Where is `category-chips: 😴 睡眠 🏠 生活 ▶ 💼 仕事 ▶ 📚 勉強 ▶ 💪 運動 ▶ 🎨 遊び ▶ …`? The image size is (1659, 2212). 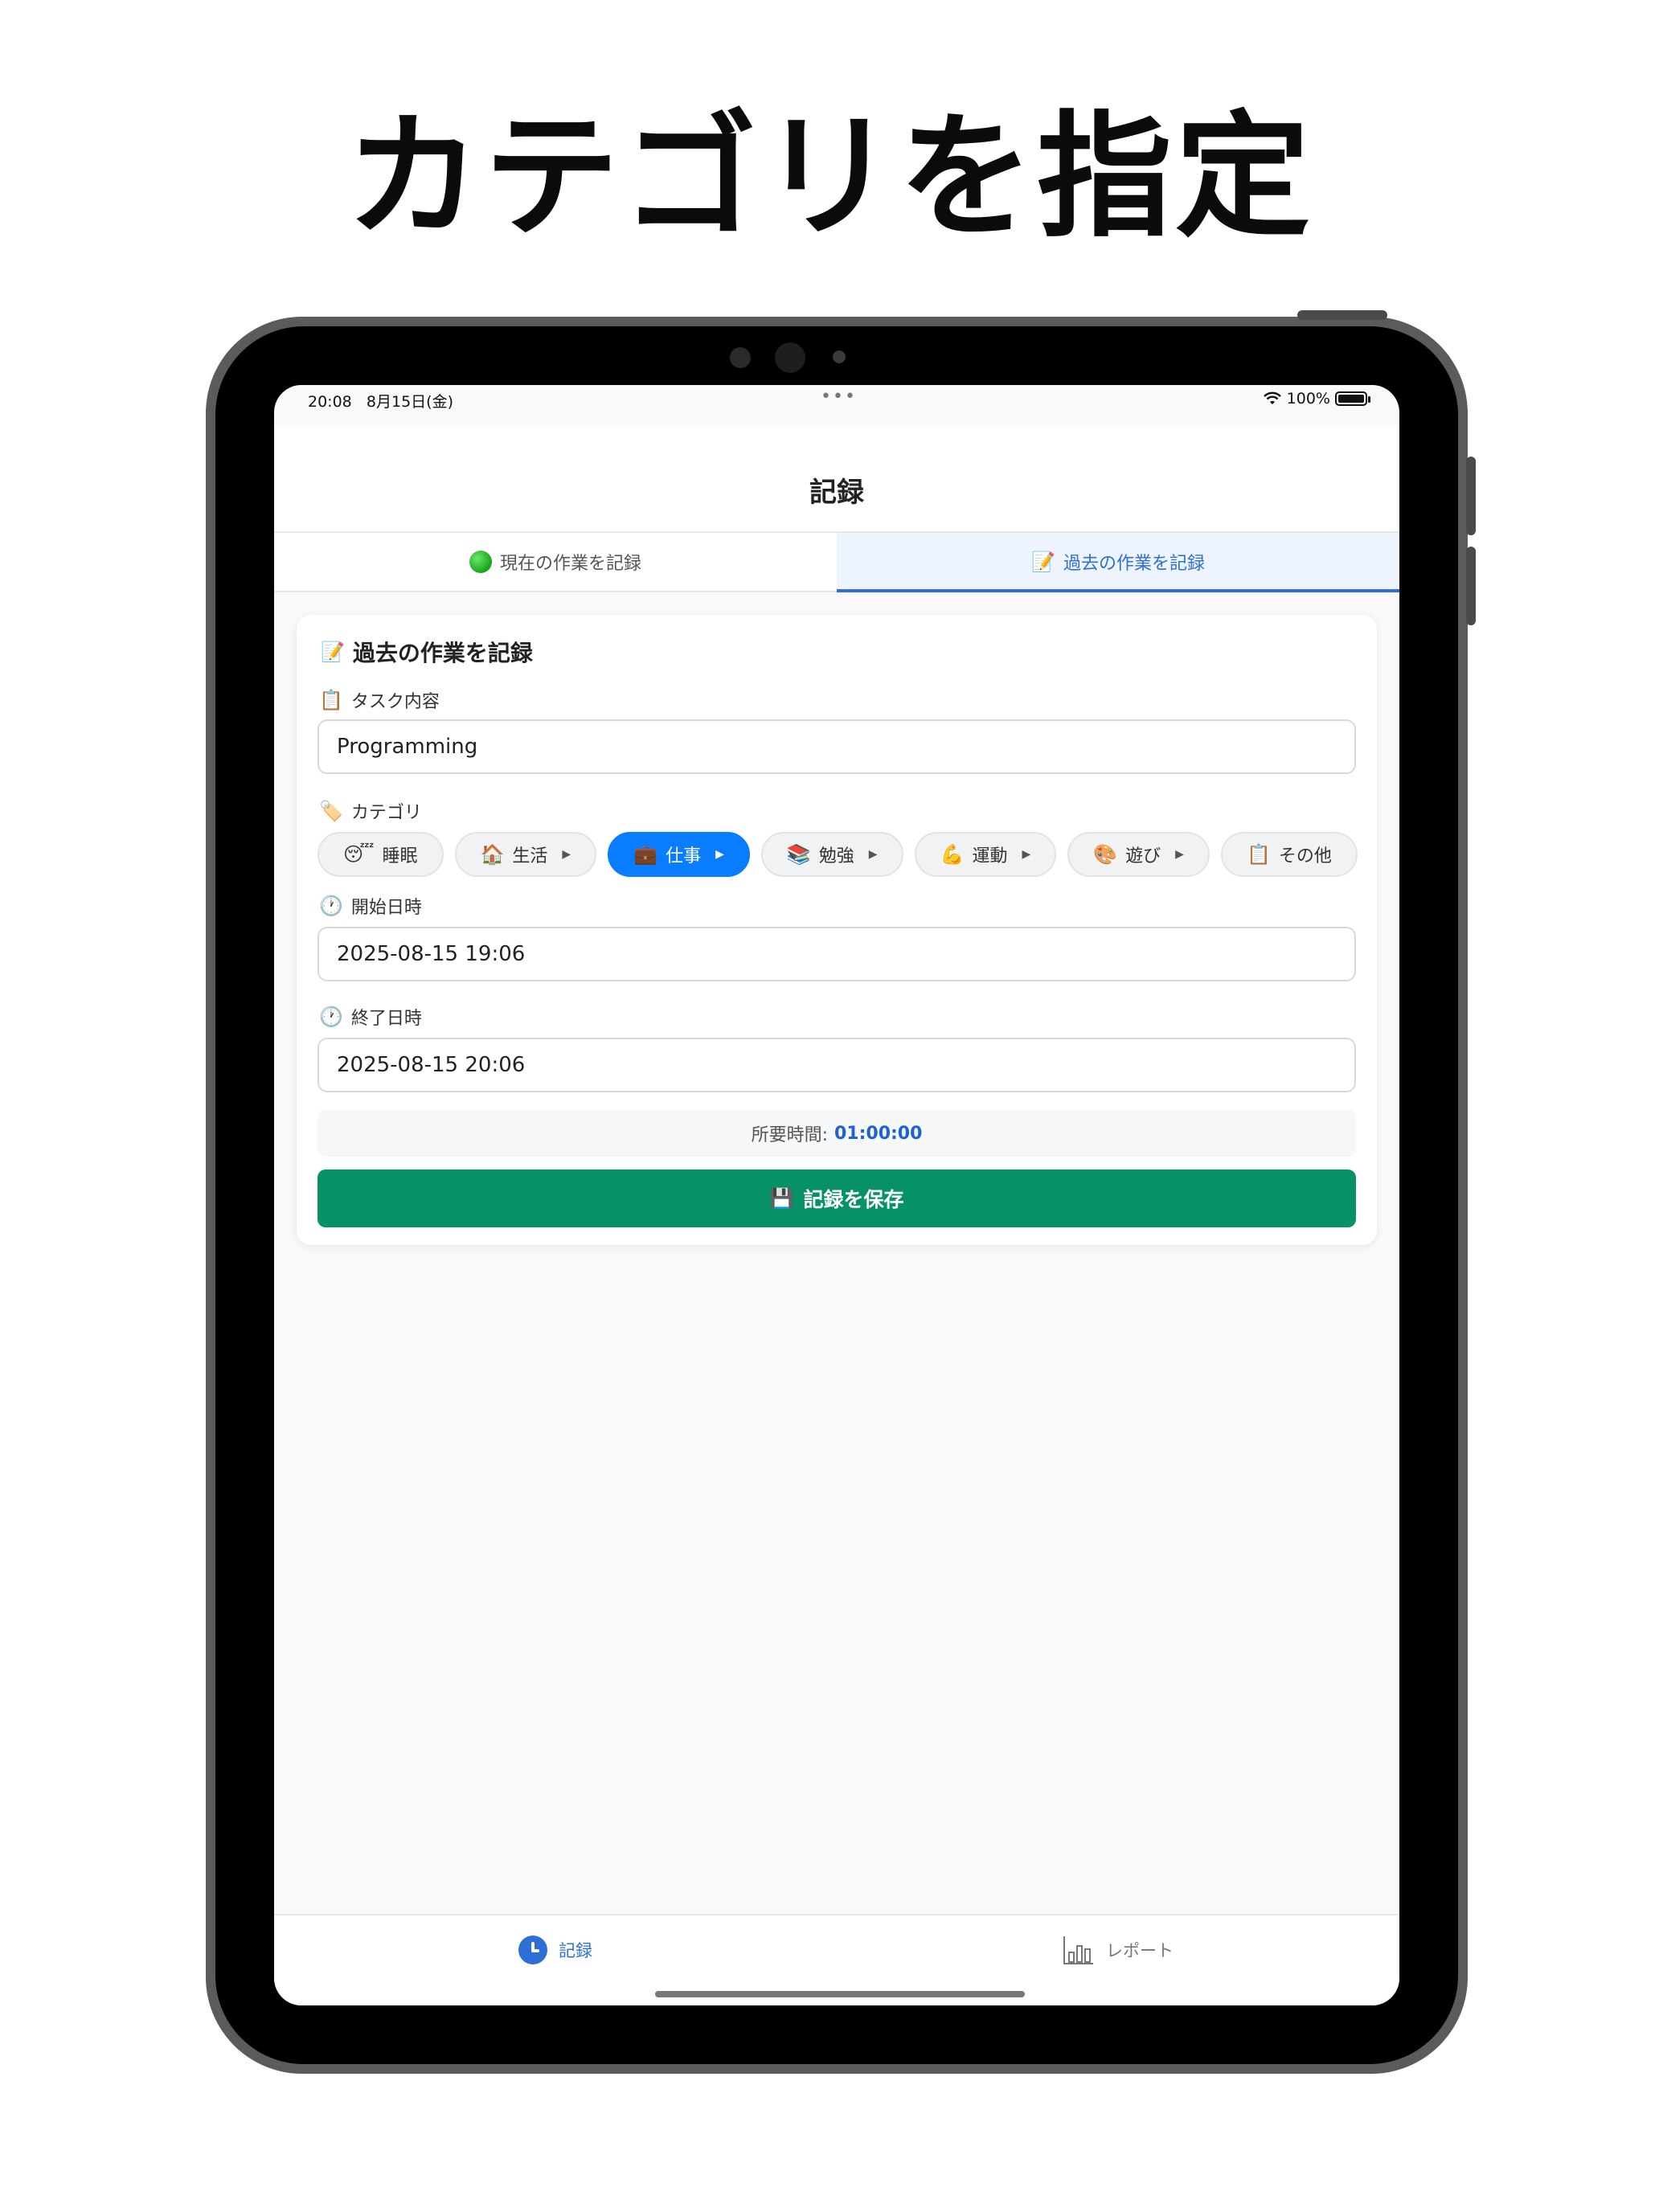 category-chips: 😴 睡眠 🏠 生活 ▶ 💼 仕事 ▶ 📚 勉強 ▶ 💪 運動 ▶ 🎨 遊び ▶ … is located at coordinates (837, 854).